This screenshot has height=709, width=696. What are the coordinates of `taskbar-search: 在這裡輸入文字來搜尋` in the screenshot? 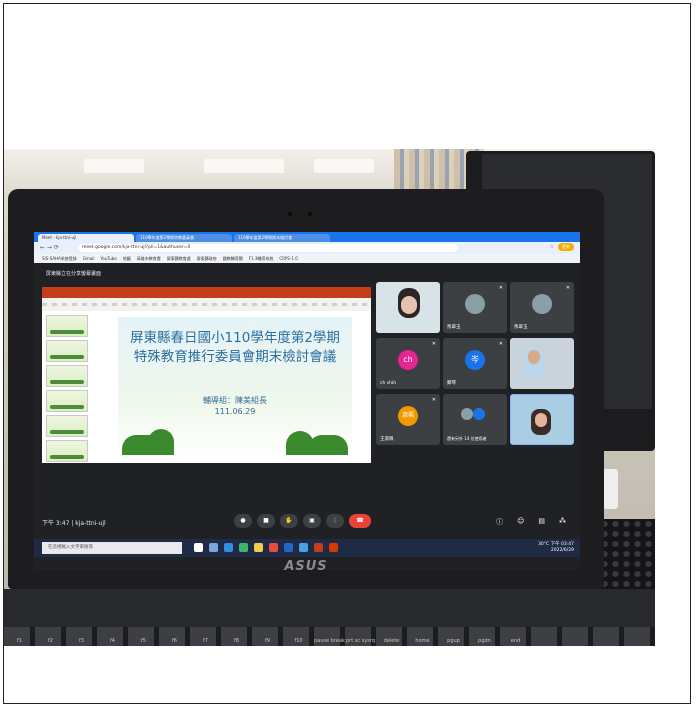 It's located at (112, 548).